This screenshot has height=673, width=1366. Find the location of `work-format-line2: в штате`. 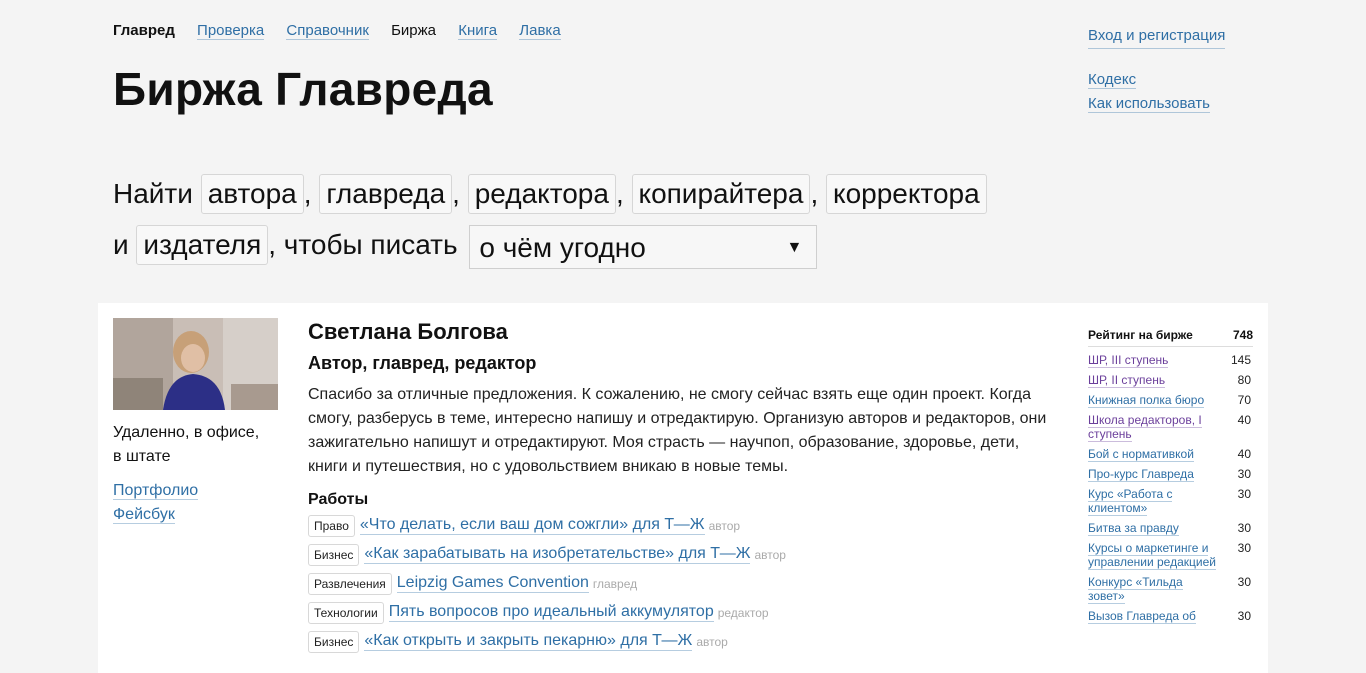

work-format-line2: в штате is located at coordinates (142, 456).